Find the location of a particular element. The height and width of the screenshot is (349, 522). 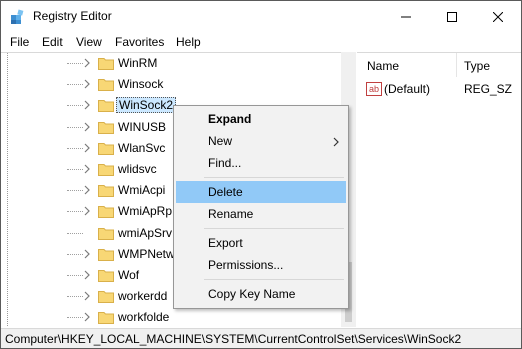

context-menu-delete: Delete is located at coordinates (261, 192).